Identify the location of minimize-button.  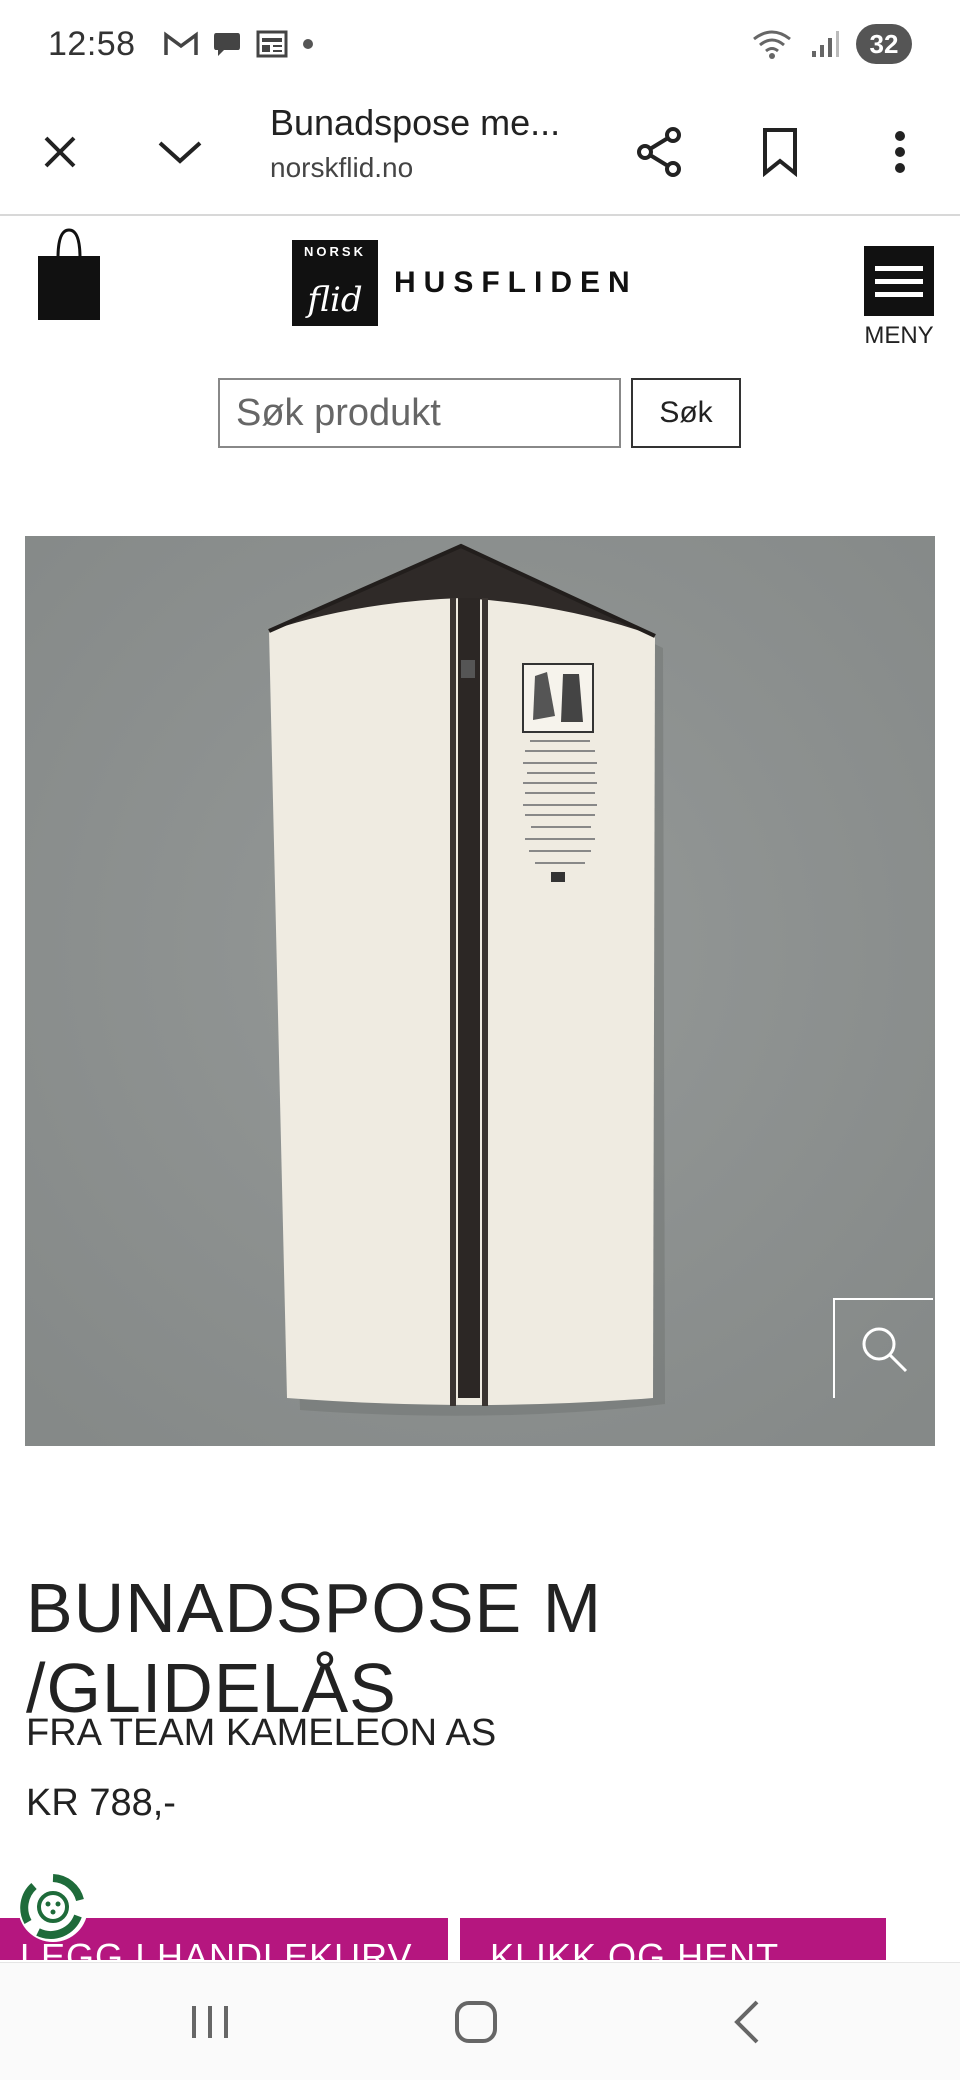
(180, 152).